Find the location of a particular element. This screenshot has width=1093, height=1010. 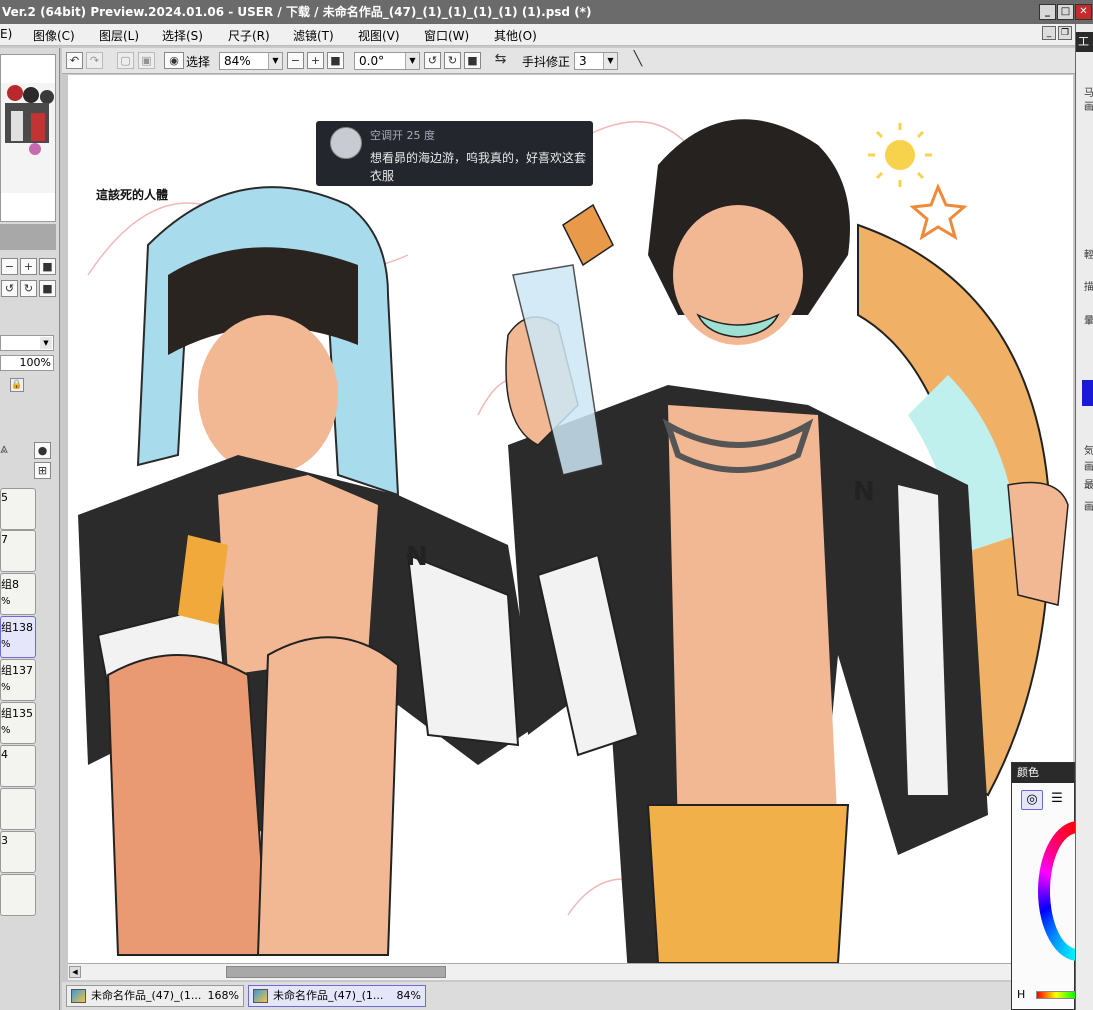

line-tool-icon: ╲ is located at coordinates (638, 60).